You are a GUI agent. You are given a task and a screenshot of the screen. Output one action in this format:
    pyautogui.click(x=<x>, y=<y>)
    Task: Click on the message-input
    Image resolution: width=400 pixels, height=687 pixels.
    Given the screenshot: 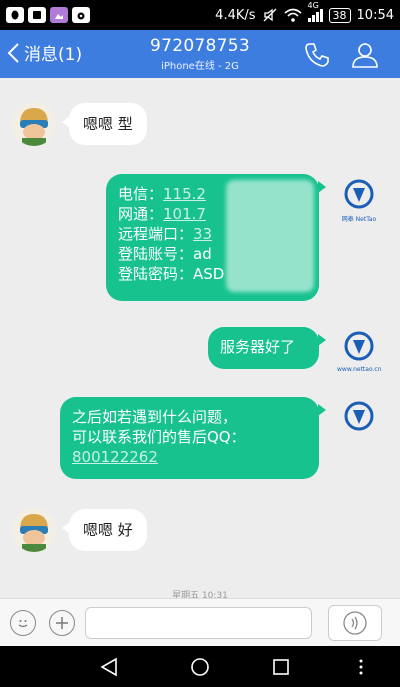 What is the action you would take?
    pyautogui.click(x=198, y=623)
    